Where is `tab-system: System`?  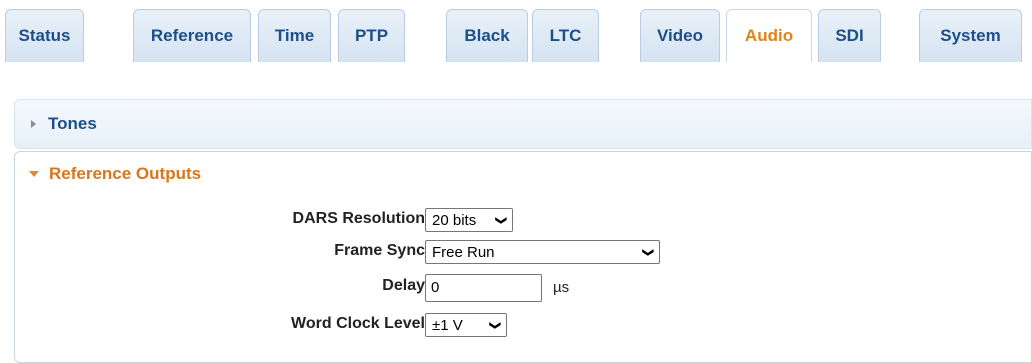 tab-system: System is located at coordinates (970, 35).